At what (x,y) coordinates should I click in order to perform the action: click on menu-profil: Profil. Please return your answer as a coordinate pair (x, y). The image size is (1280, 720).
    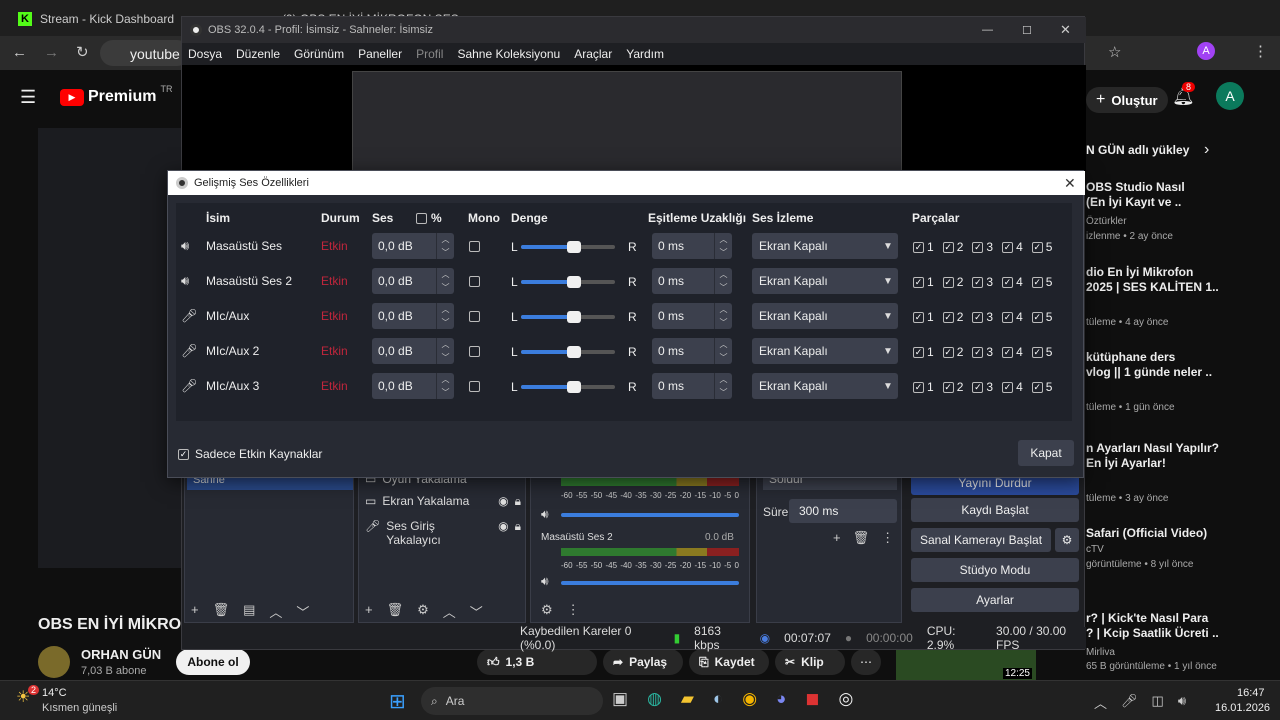
    Looking at the image, I should click on (429, 54).